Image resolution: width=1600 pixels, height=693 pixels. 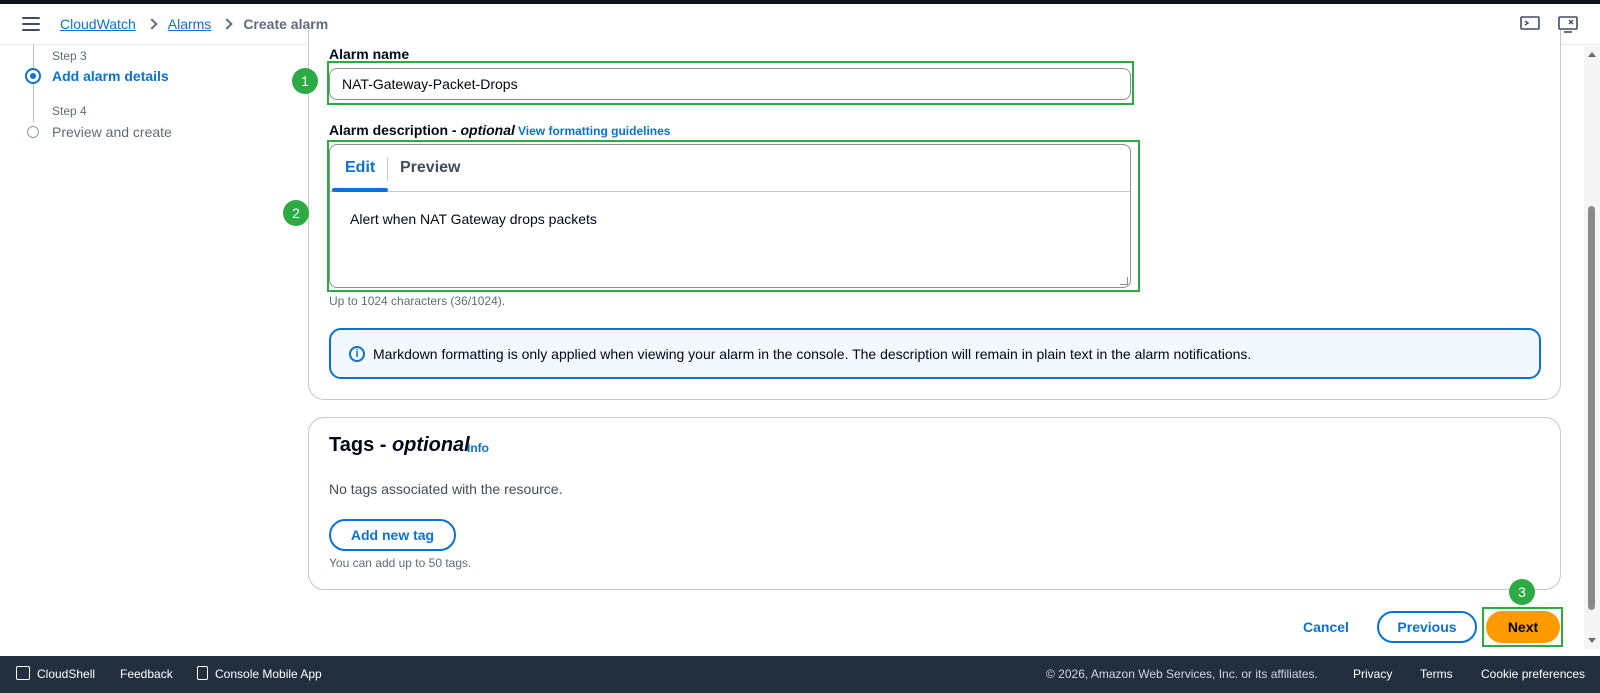 I want to click on breadcrumb: CloudWatch Alarms Create alarm, so click(x=194, y=24).